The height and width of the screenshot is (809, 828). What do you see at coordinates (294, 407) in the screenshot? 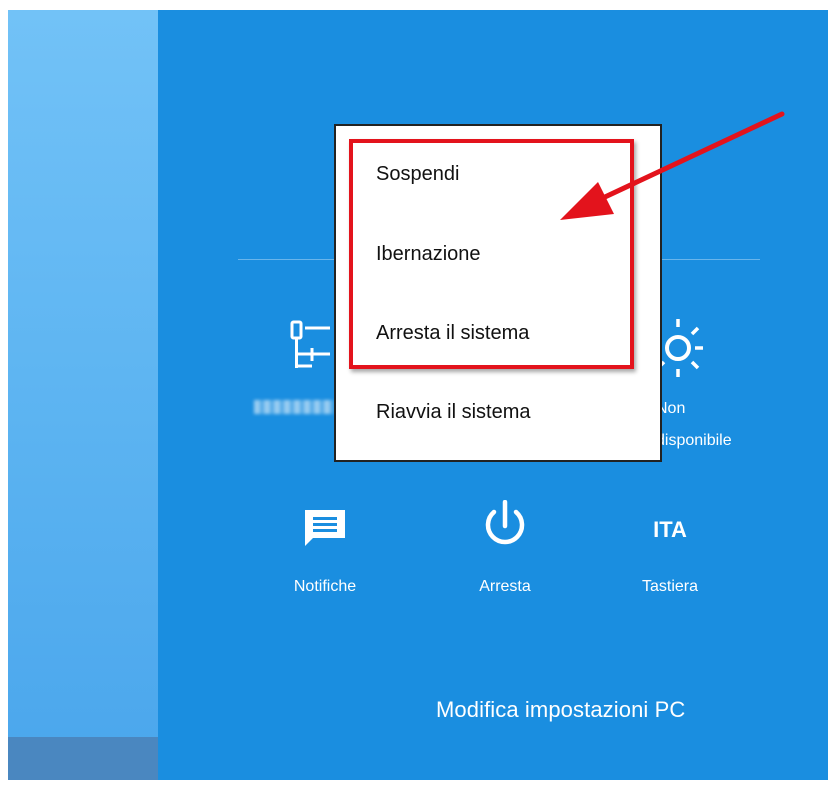
I see `network-name-blurred` at bounding box center [294, 407].